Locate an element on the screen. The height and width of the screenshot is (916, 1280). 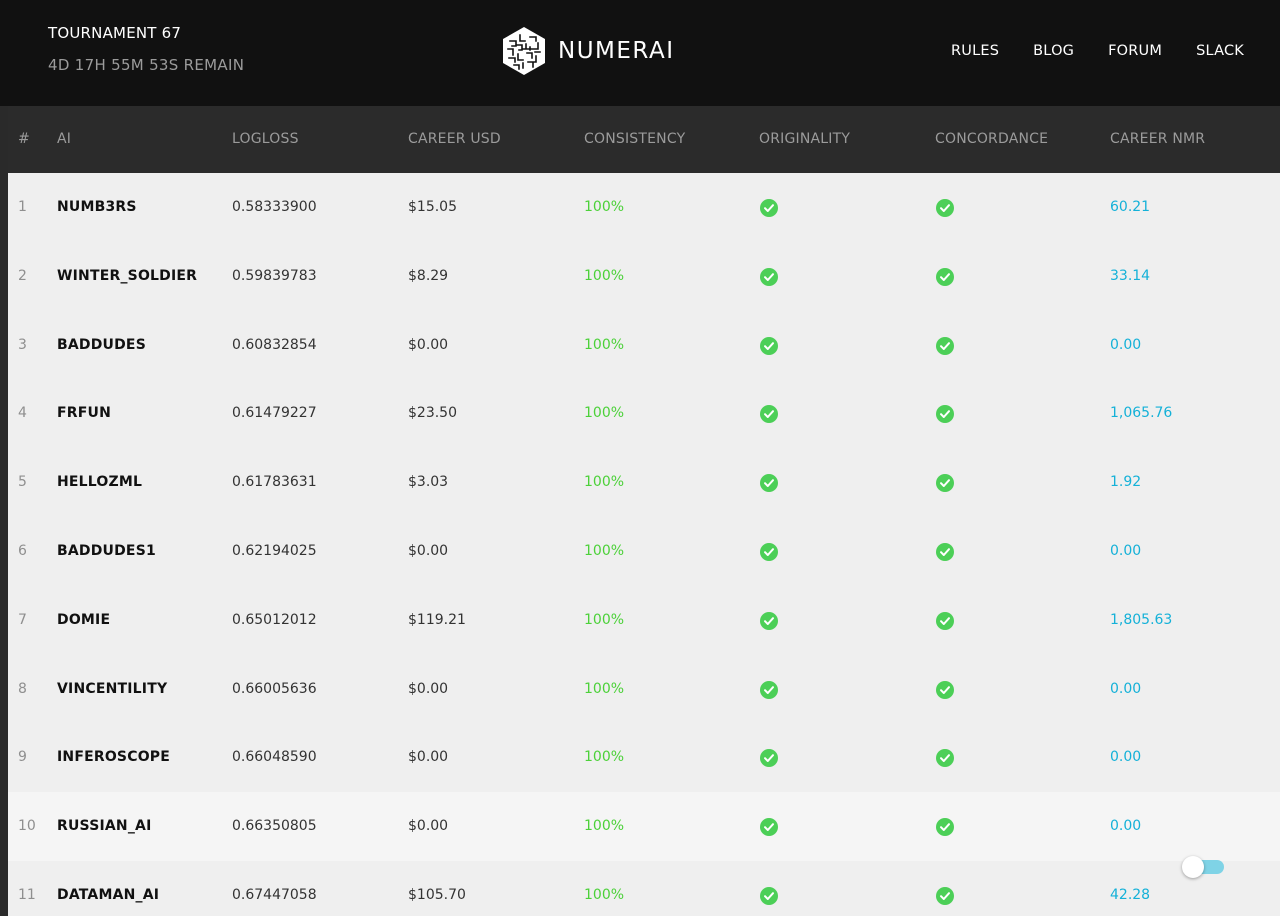
career-nmr-cell: 1.92 is located at coordinates (1126, 482).